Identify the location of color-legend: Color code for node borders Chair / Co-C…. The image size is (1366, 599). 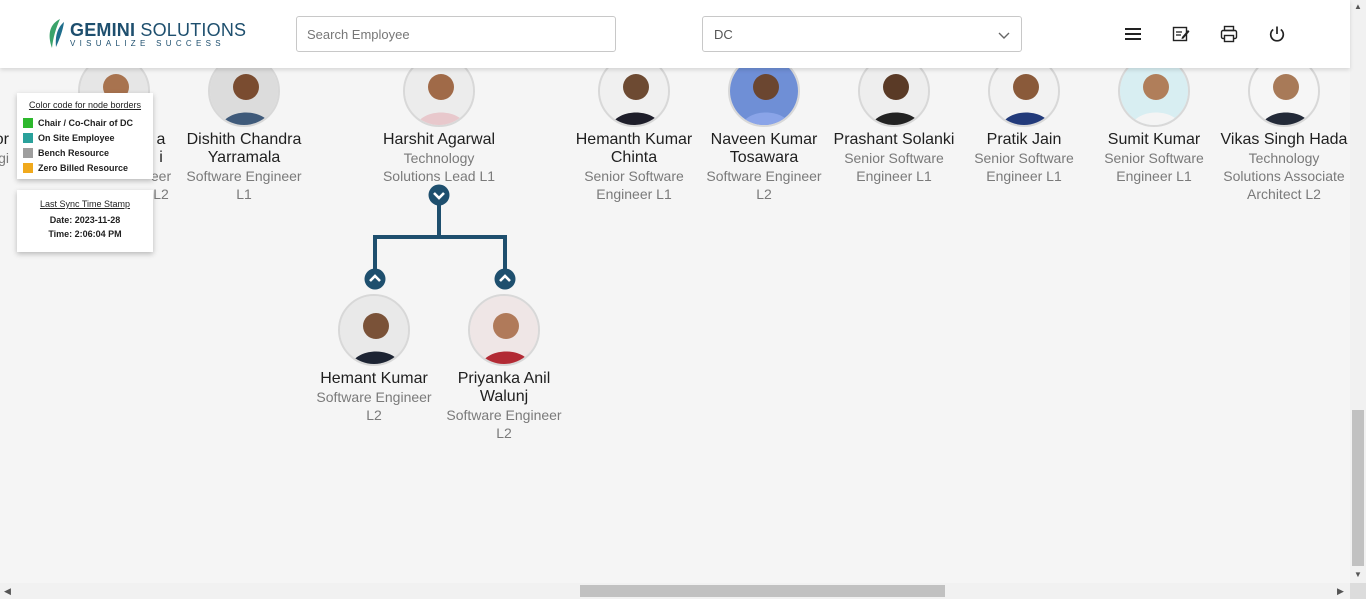
(85, 136).